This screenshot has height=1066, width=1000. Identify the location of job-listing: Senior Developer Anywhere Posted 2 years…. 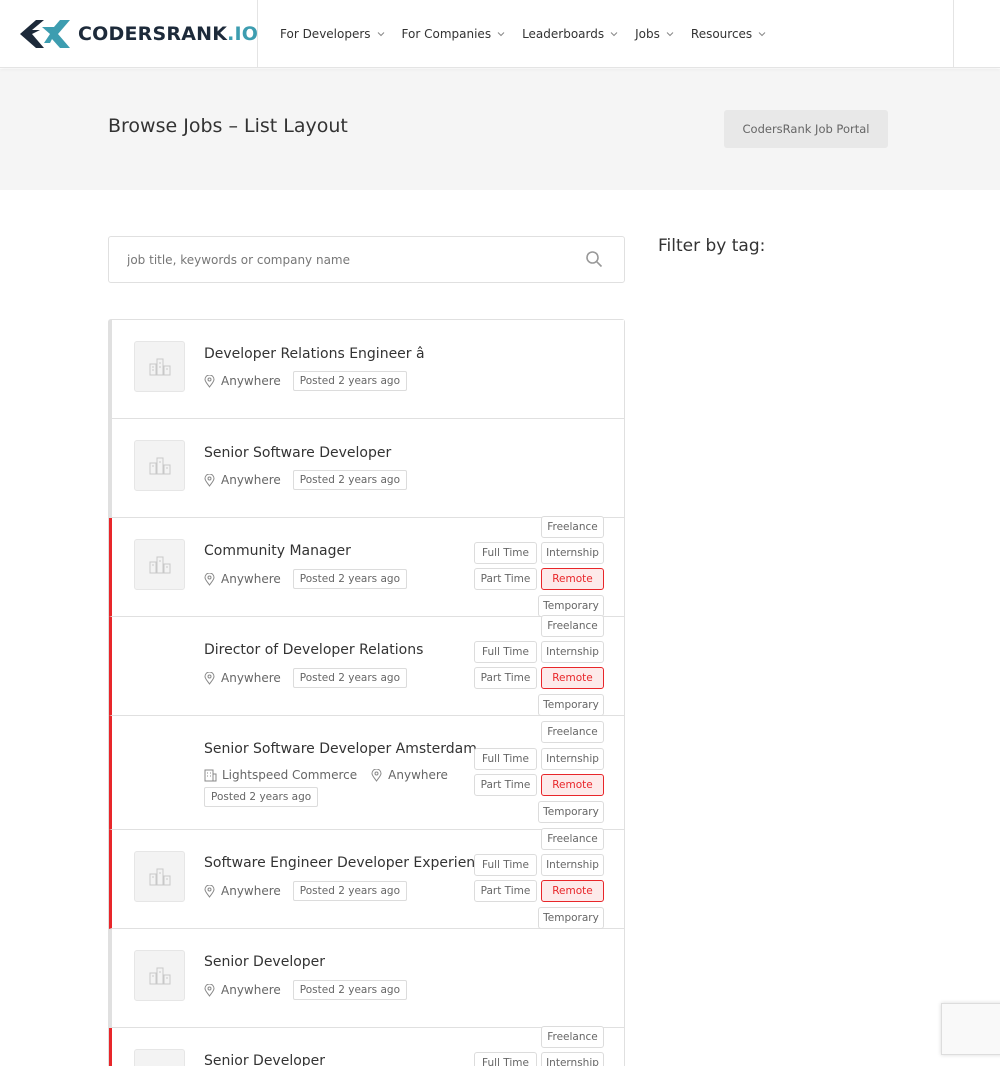
(366, 978).